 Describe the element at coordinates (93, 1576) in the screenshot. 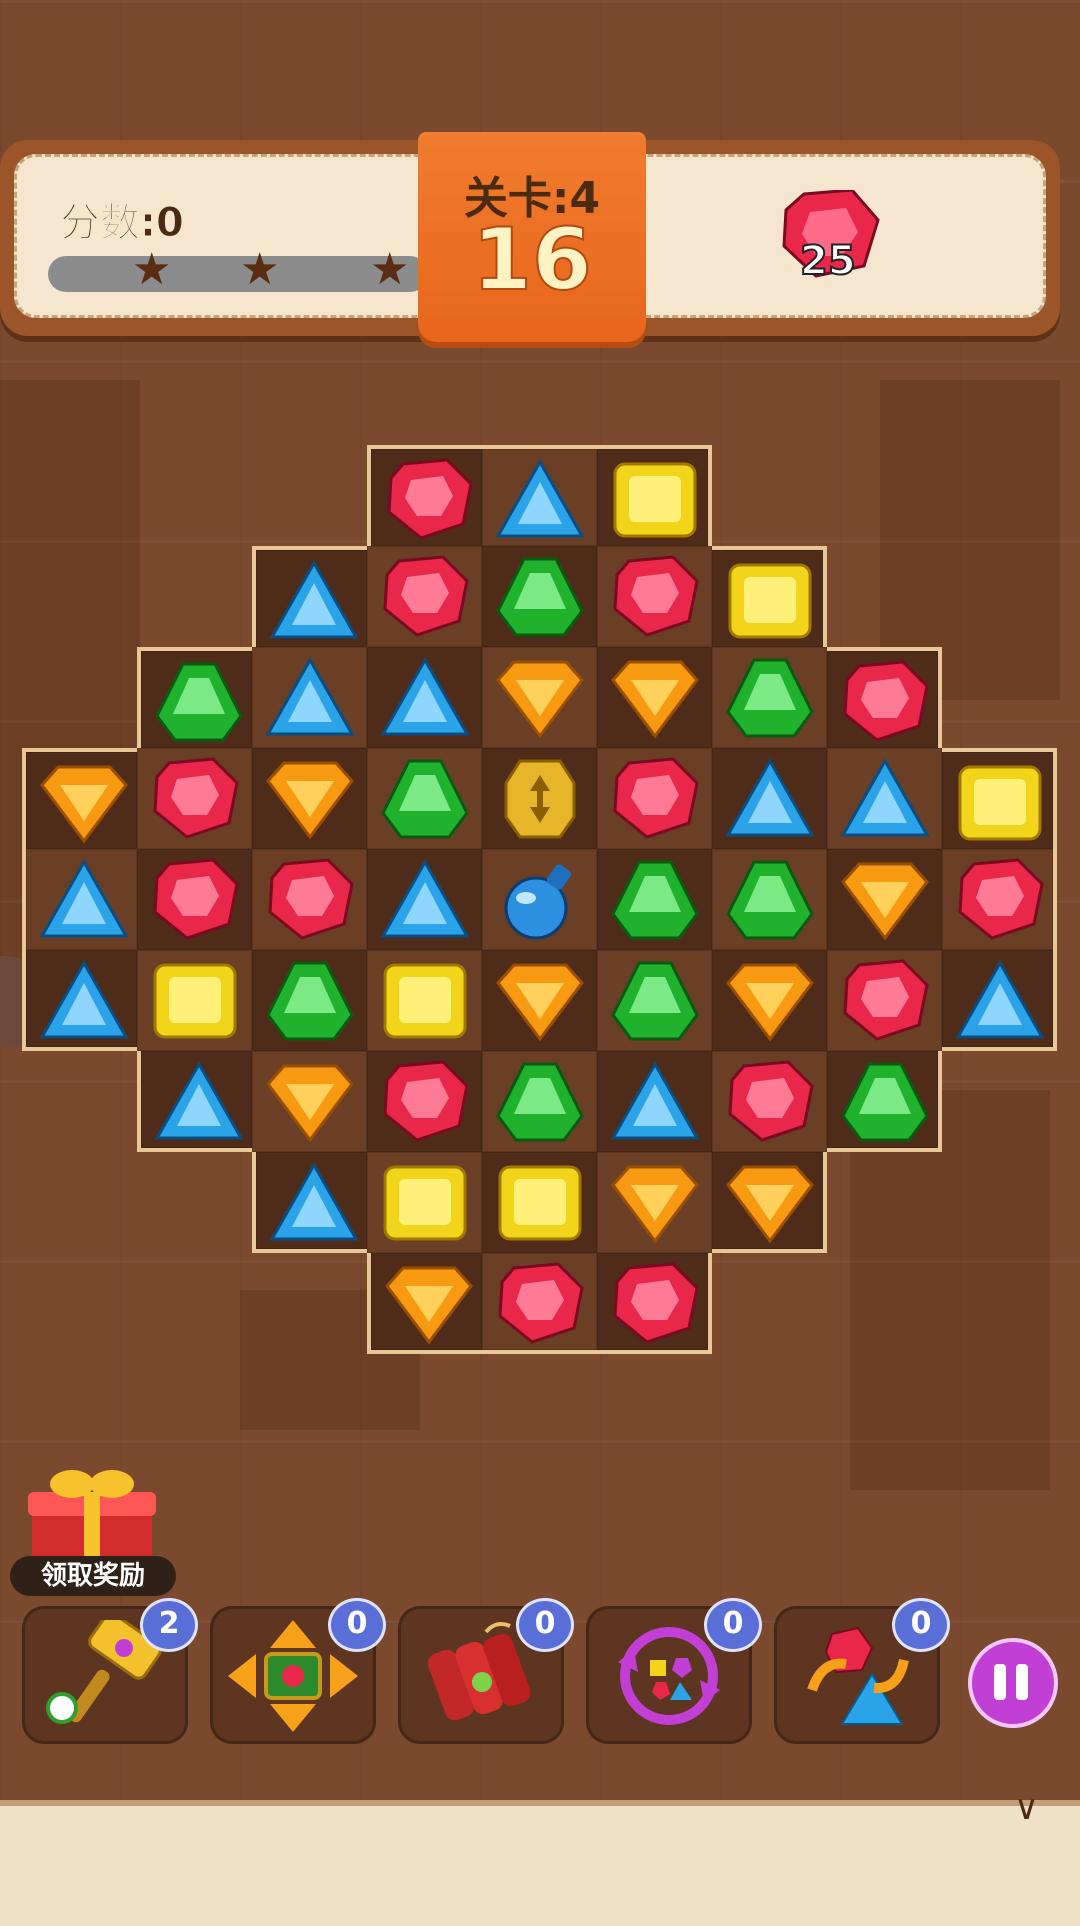

I see `claim-reward-button: 领取奖励` at that location.